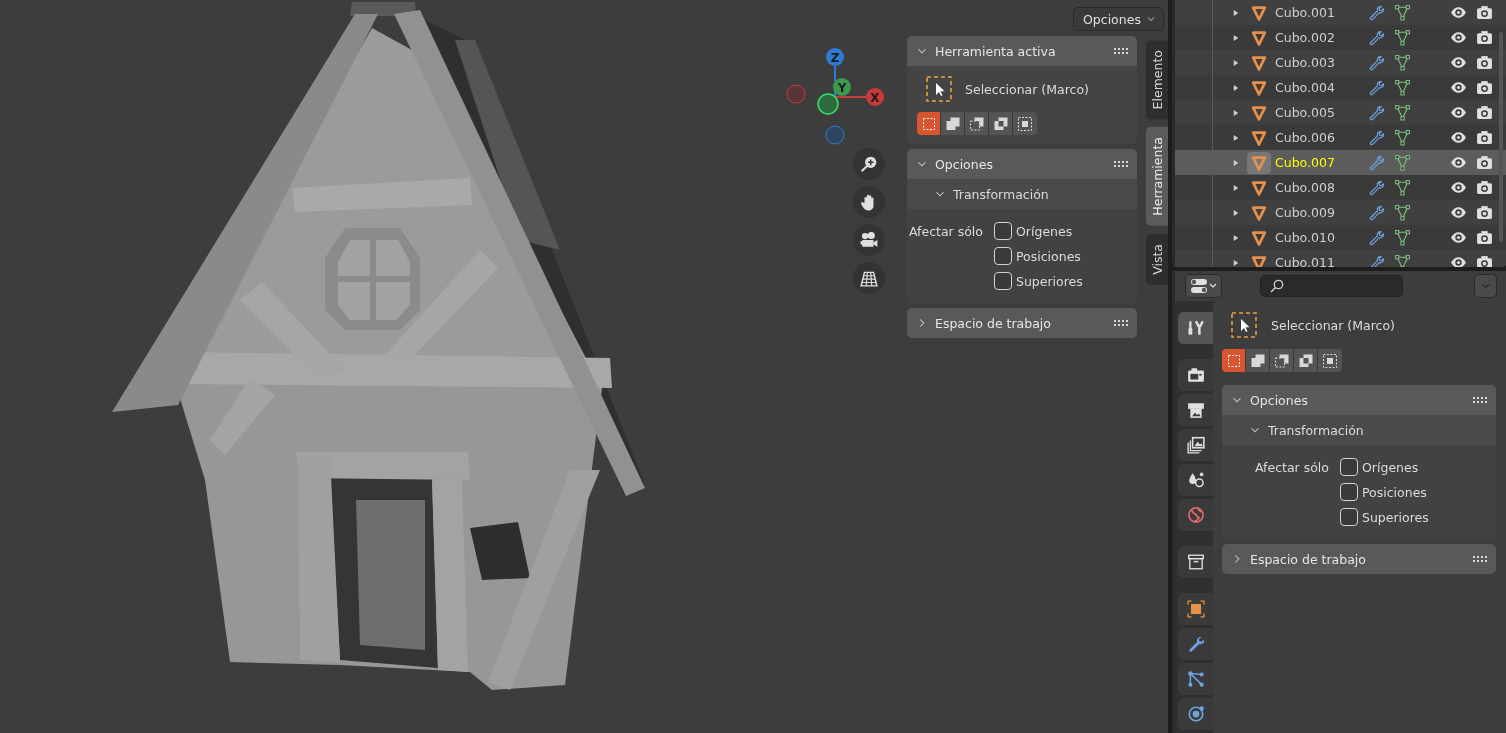 The image size is (1506, 733). I want to click on nodes-icon, so click(1195, 679).